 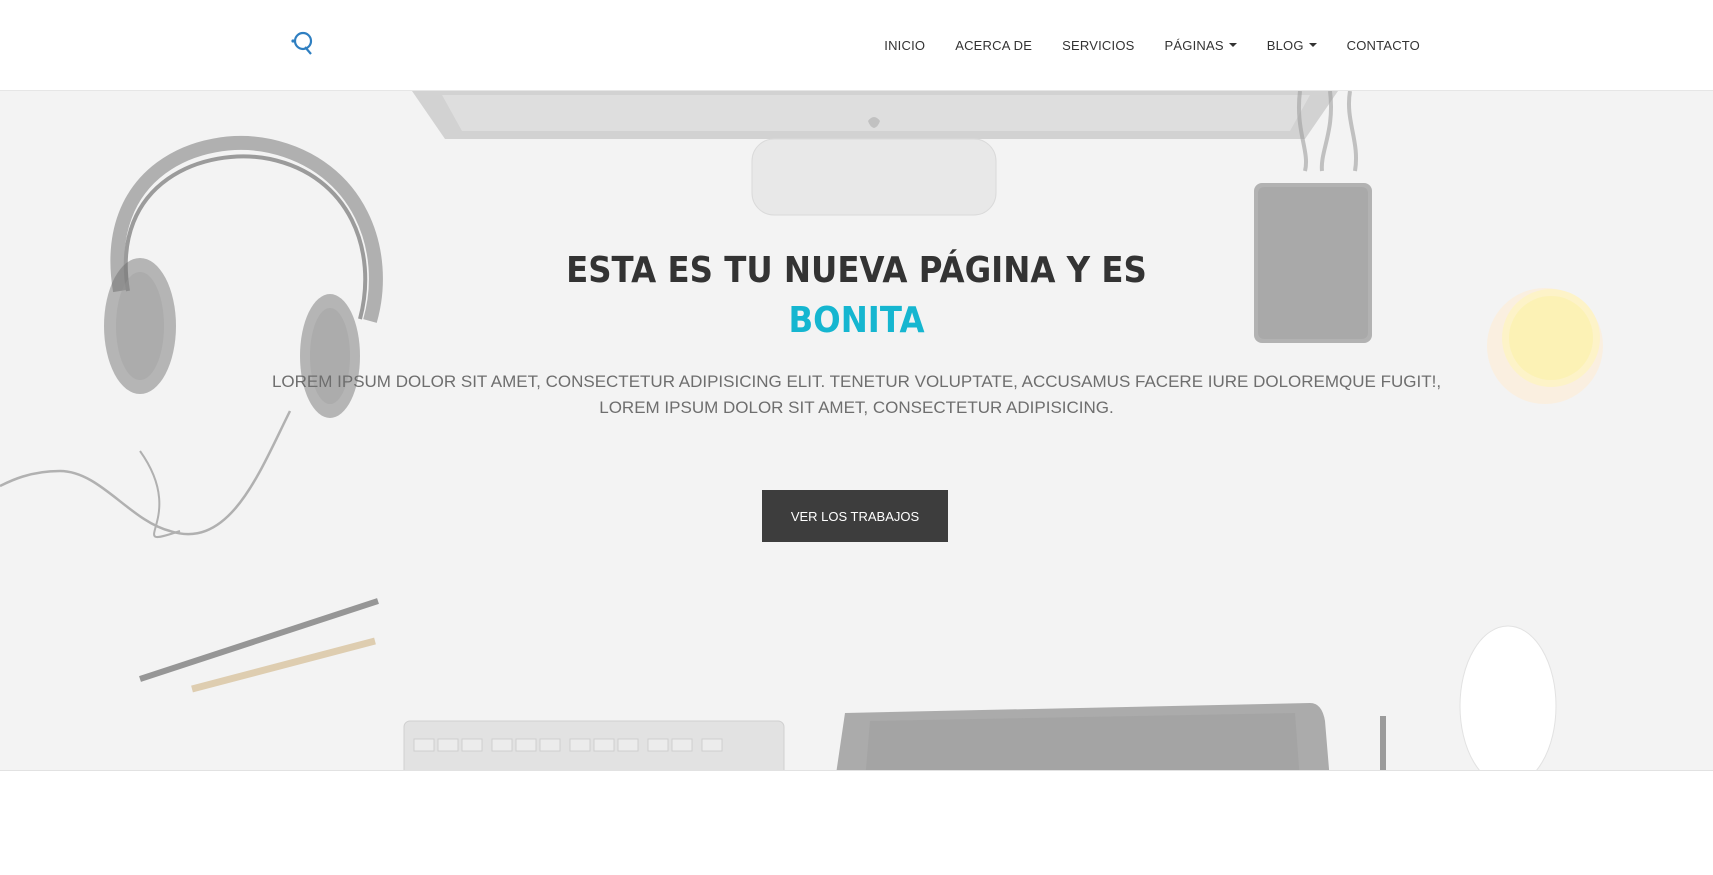 I want to click on nav-item-label: BLOG, so click(x=1285, y=45).